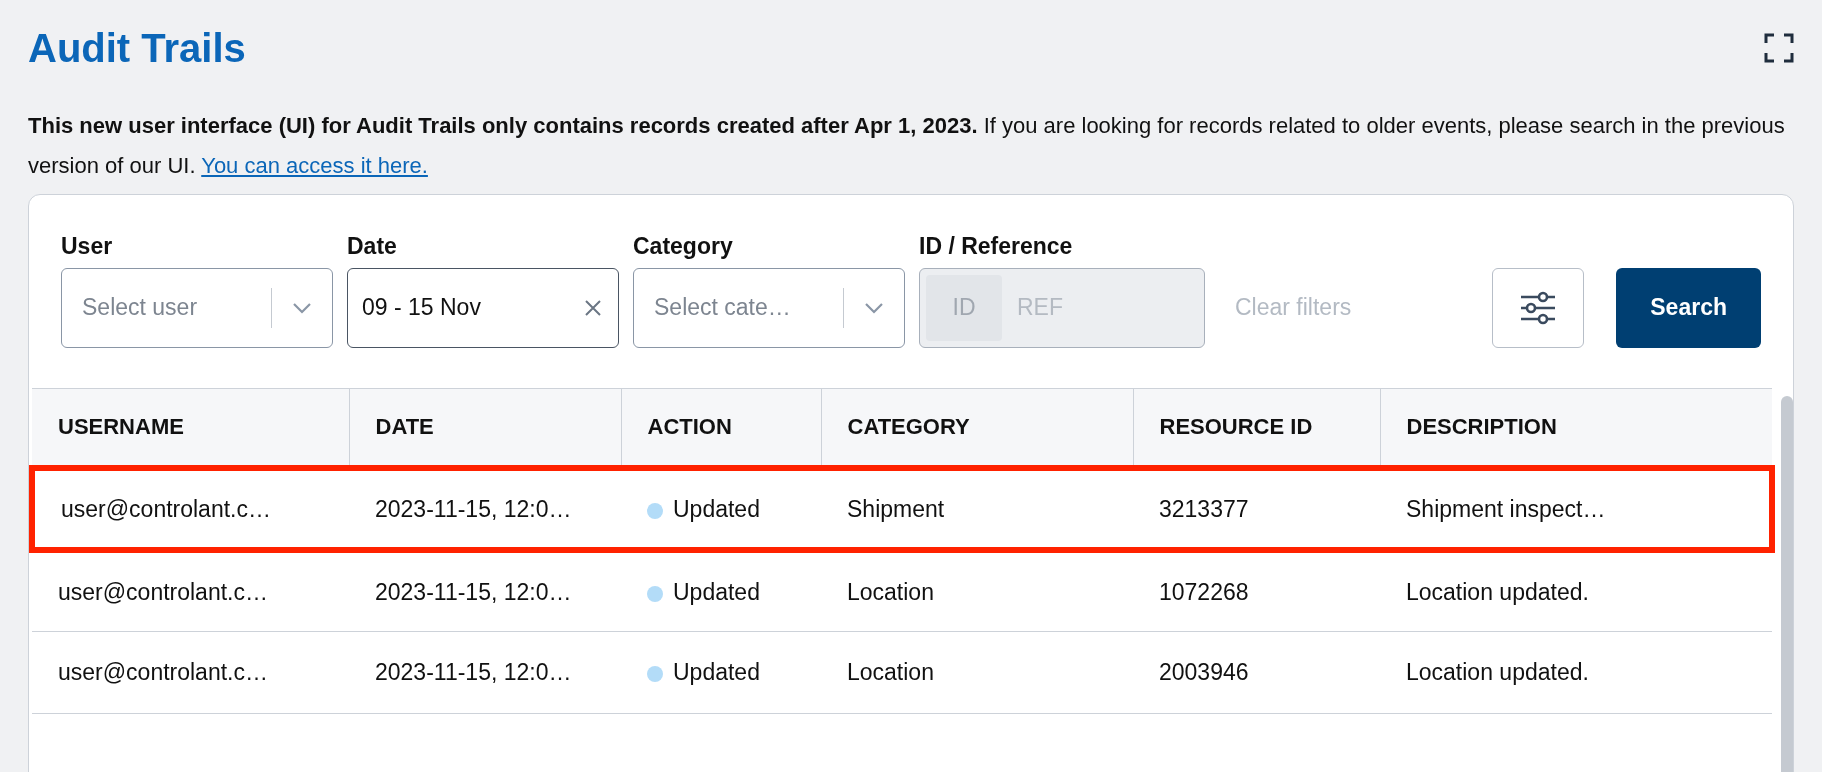 The height and width of the screenshot is (772, 1822). I want to click on search-button: Search, so click(1688, 307).